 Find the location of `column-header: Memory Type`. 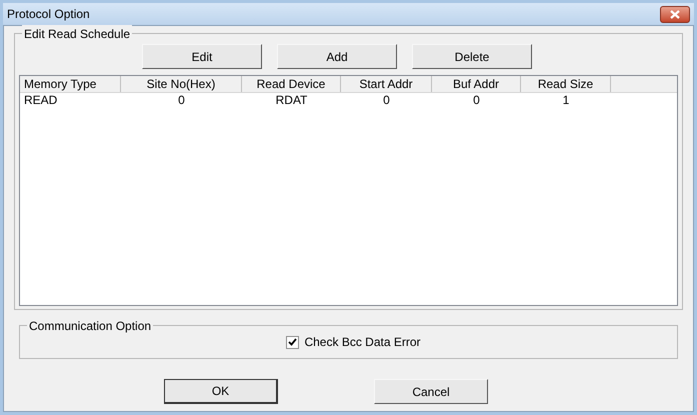

column-header: Memory Type is located at coordinates (70, 84).